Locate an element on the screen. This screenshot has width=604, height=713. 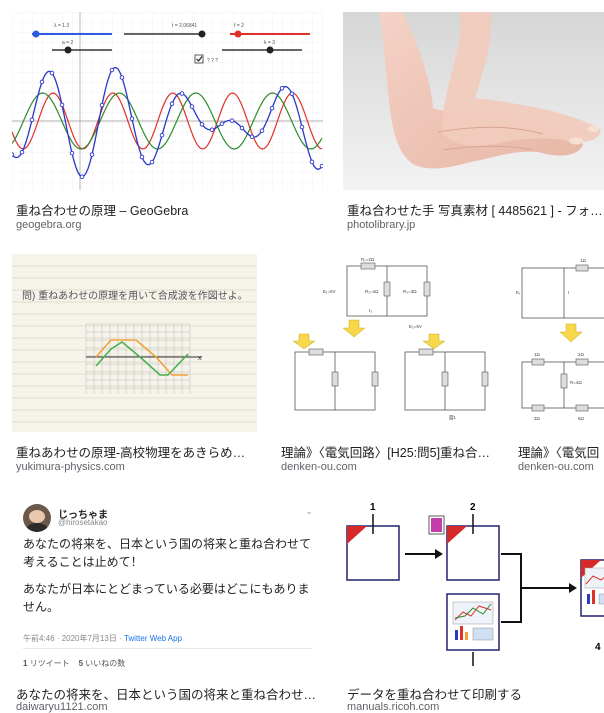
step-number: 4 is located at coordinates (598, 647).